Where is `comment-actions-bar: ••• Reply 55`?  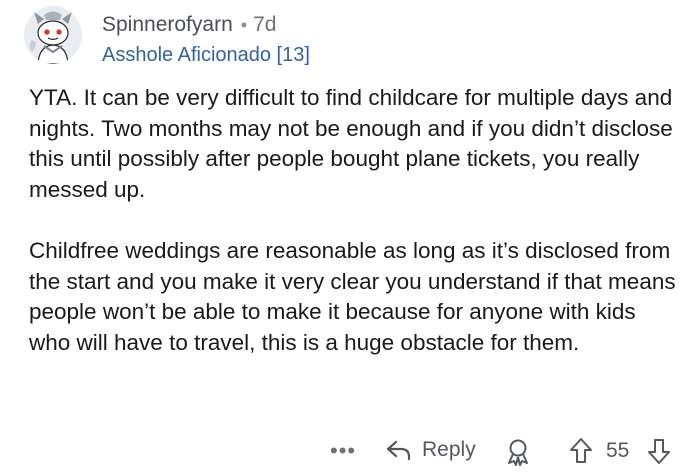
comment-actions-bar: ••• Reply 55 is located at coordinates (350, 452).